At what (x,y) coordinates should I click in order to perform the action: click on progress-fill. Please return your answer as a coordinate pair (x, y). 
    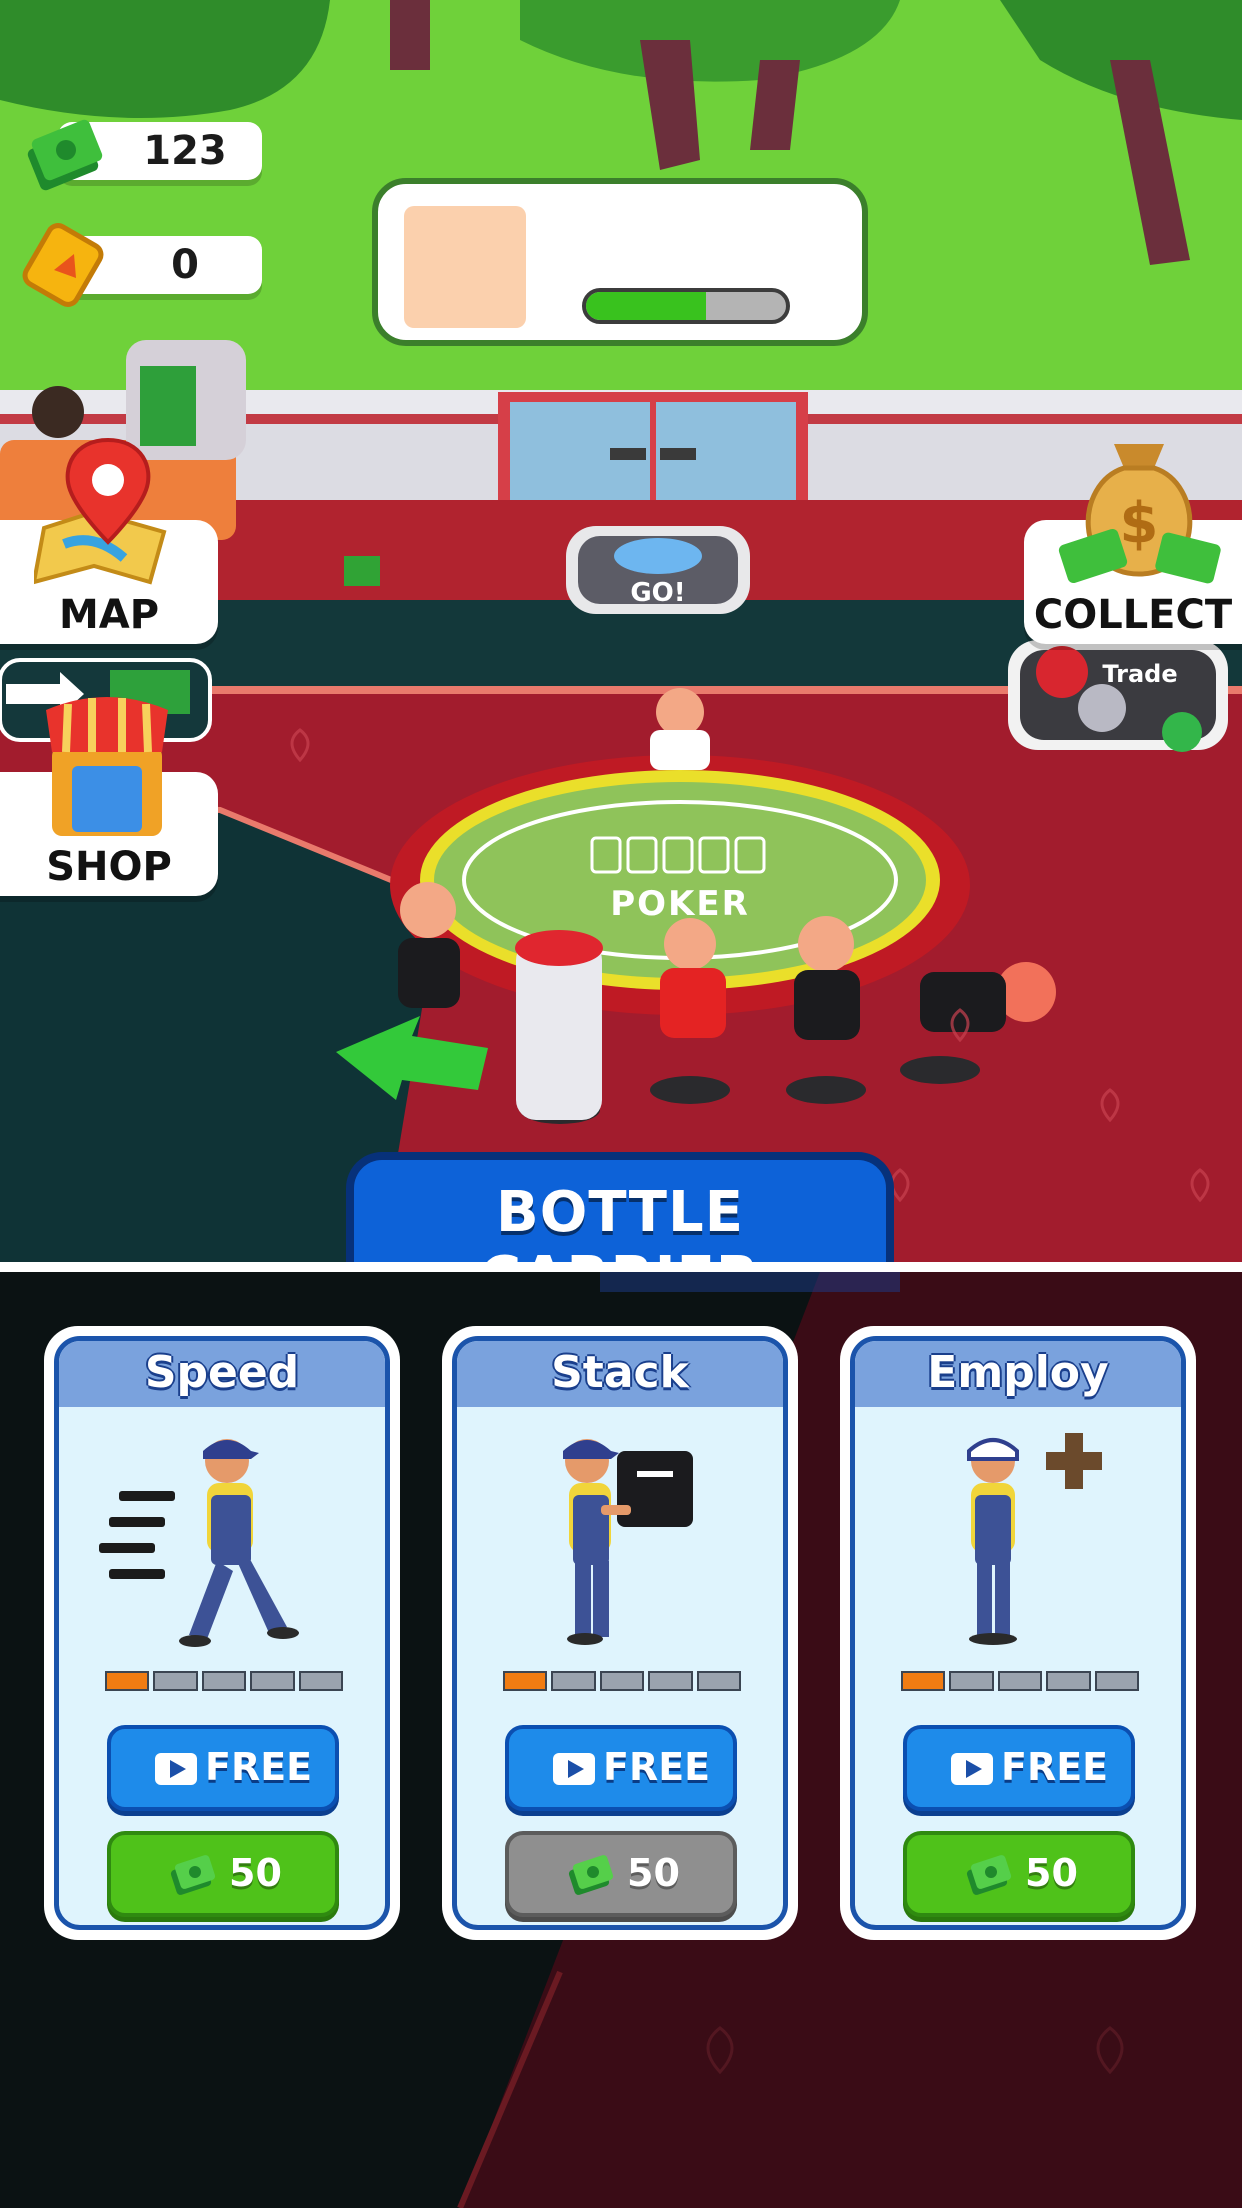
    Looking at the image, I should click on (646, 306).